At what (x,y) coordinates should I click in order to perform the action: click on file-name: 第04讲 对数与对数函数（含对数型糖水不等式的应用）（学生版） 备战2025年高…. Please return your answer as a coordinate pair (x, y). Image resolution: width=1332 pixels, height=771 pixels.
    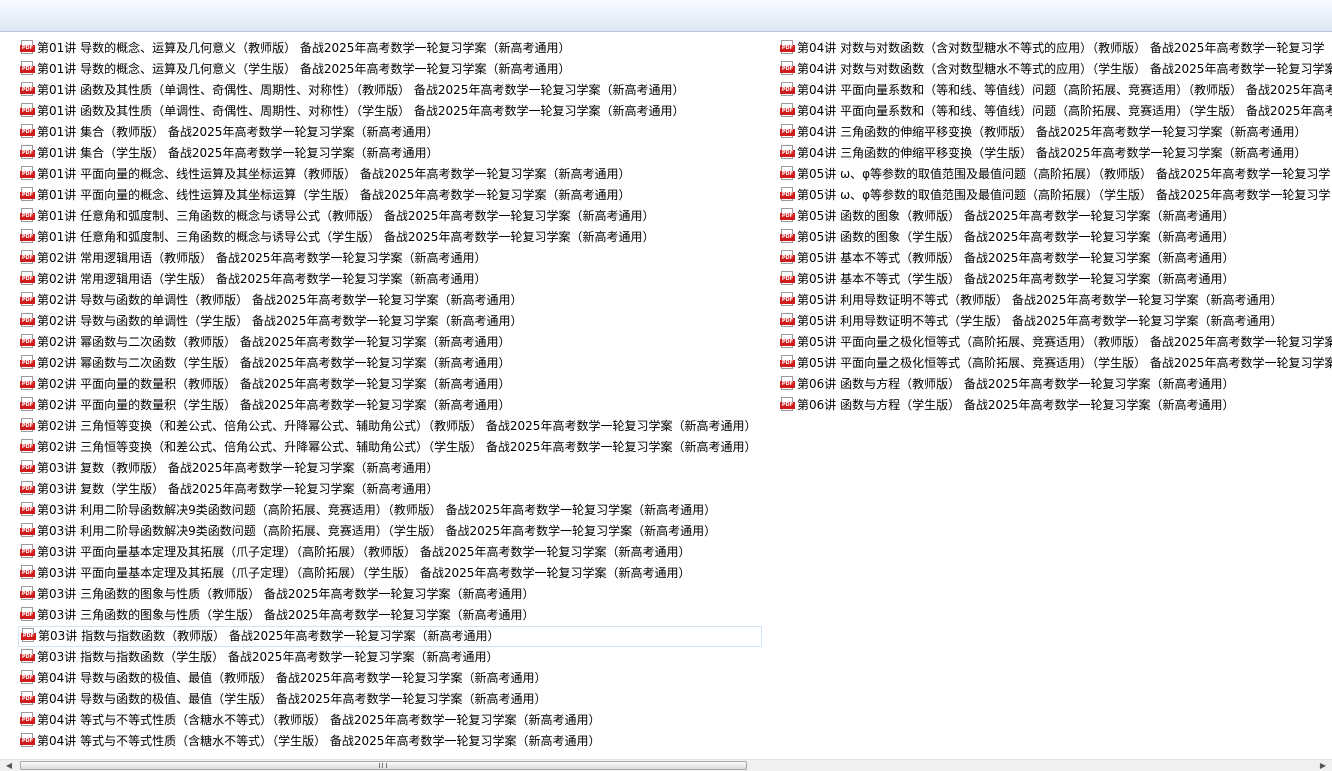
    Looking at the image, I should click on (1064, 69).